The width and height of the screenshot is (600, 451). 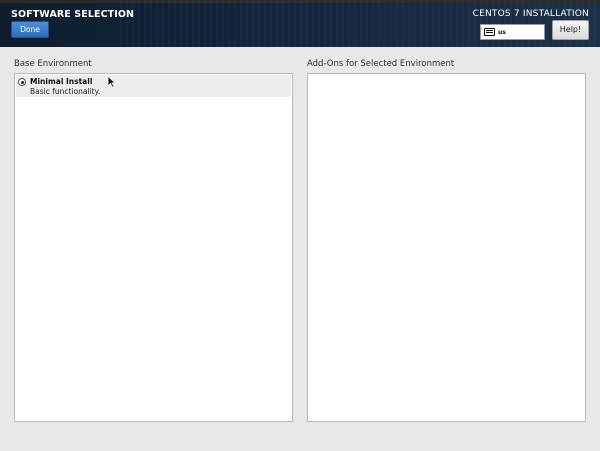 I want to click on environment-description: Basic functionality., so click(x=65, y=91).